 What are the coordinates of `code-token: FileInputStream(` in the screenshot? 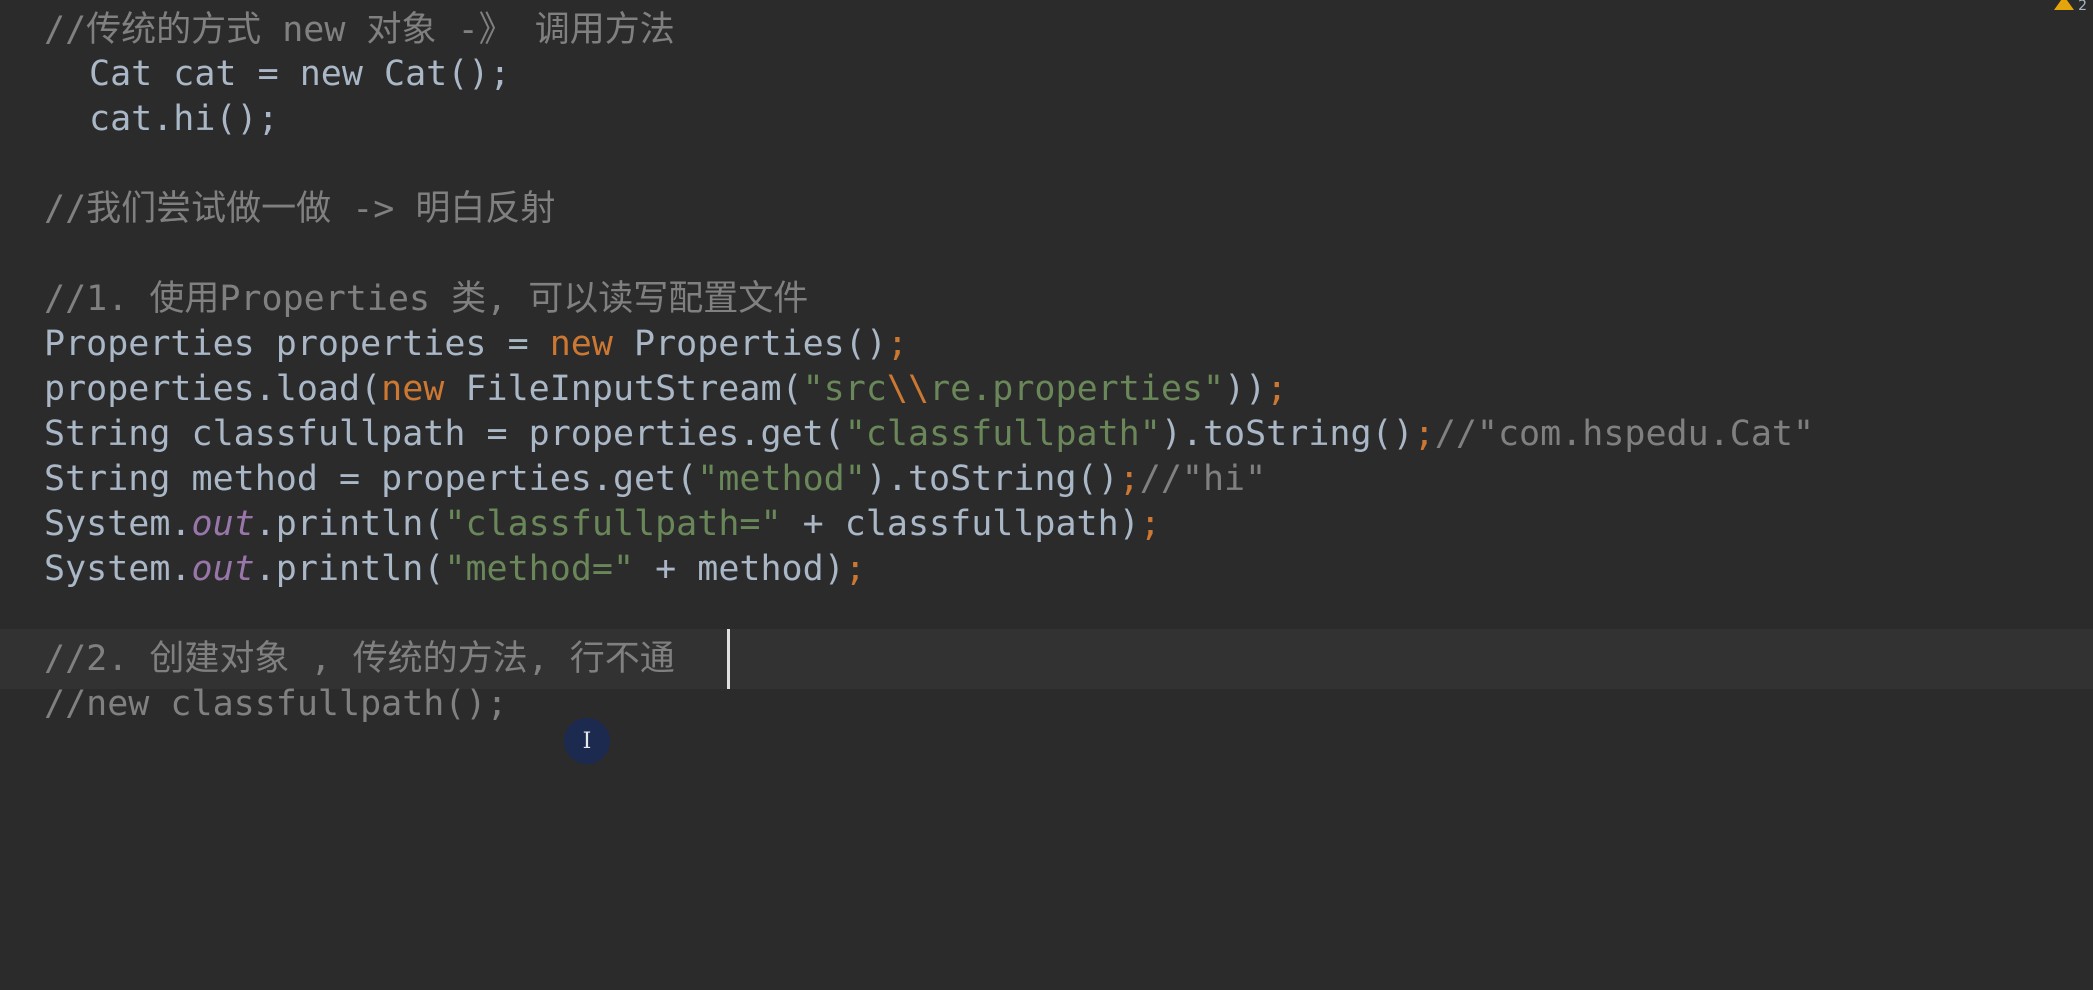 It's located at (623, 389).